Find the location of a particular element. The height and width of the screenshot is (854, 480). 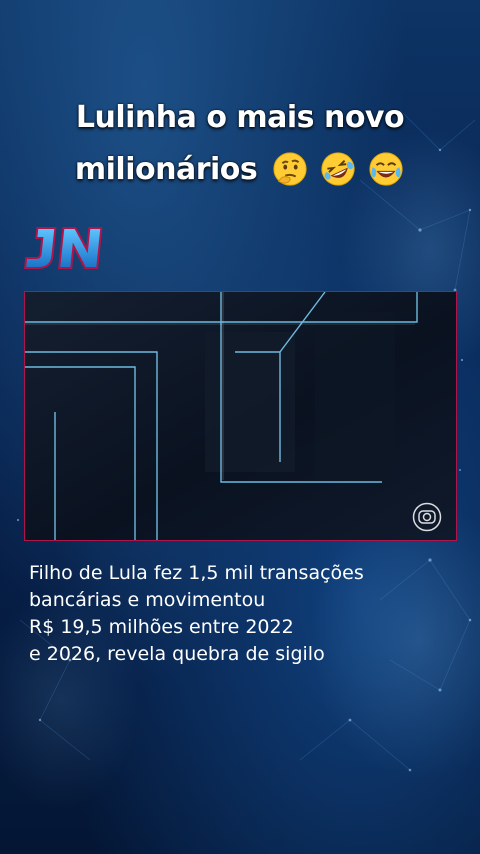

caption-text-2: milionários is located at coordinates (166, 169).